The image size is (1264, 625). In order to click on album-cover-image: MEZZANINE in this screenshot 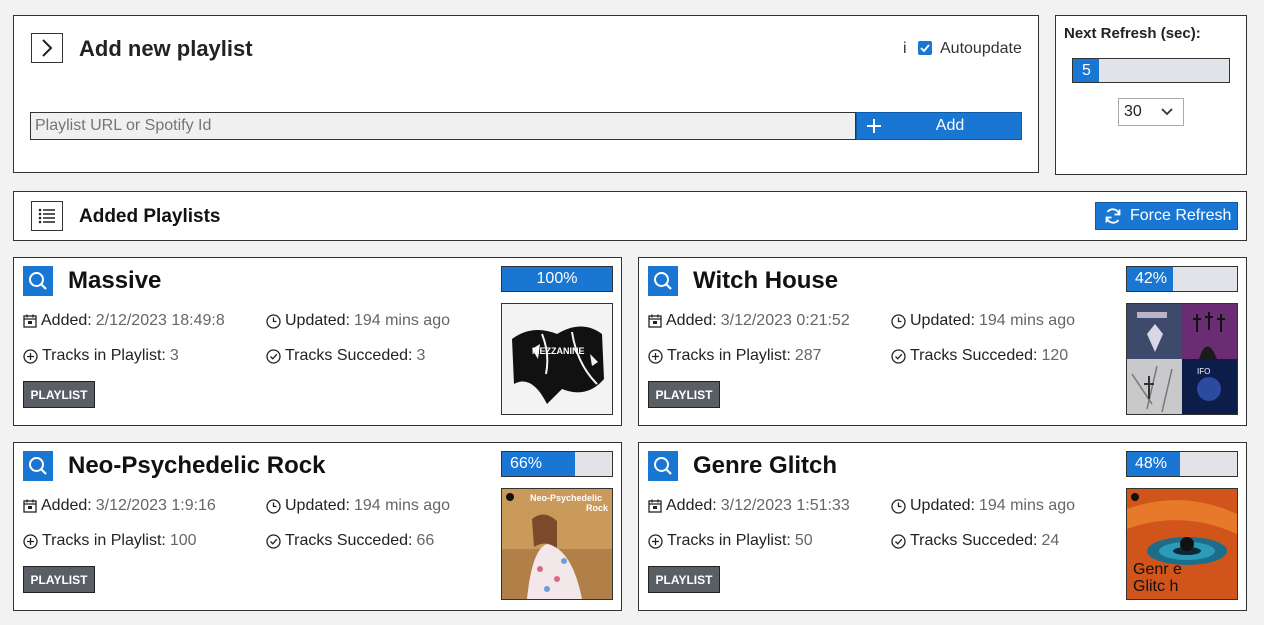, I will do `click(557, 359)`.